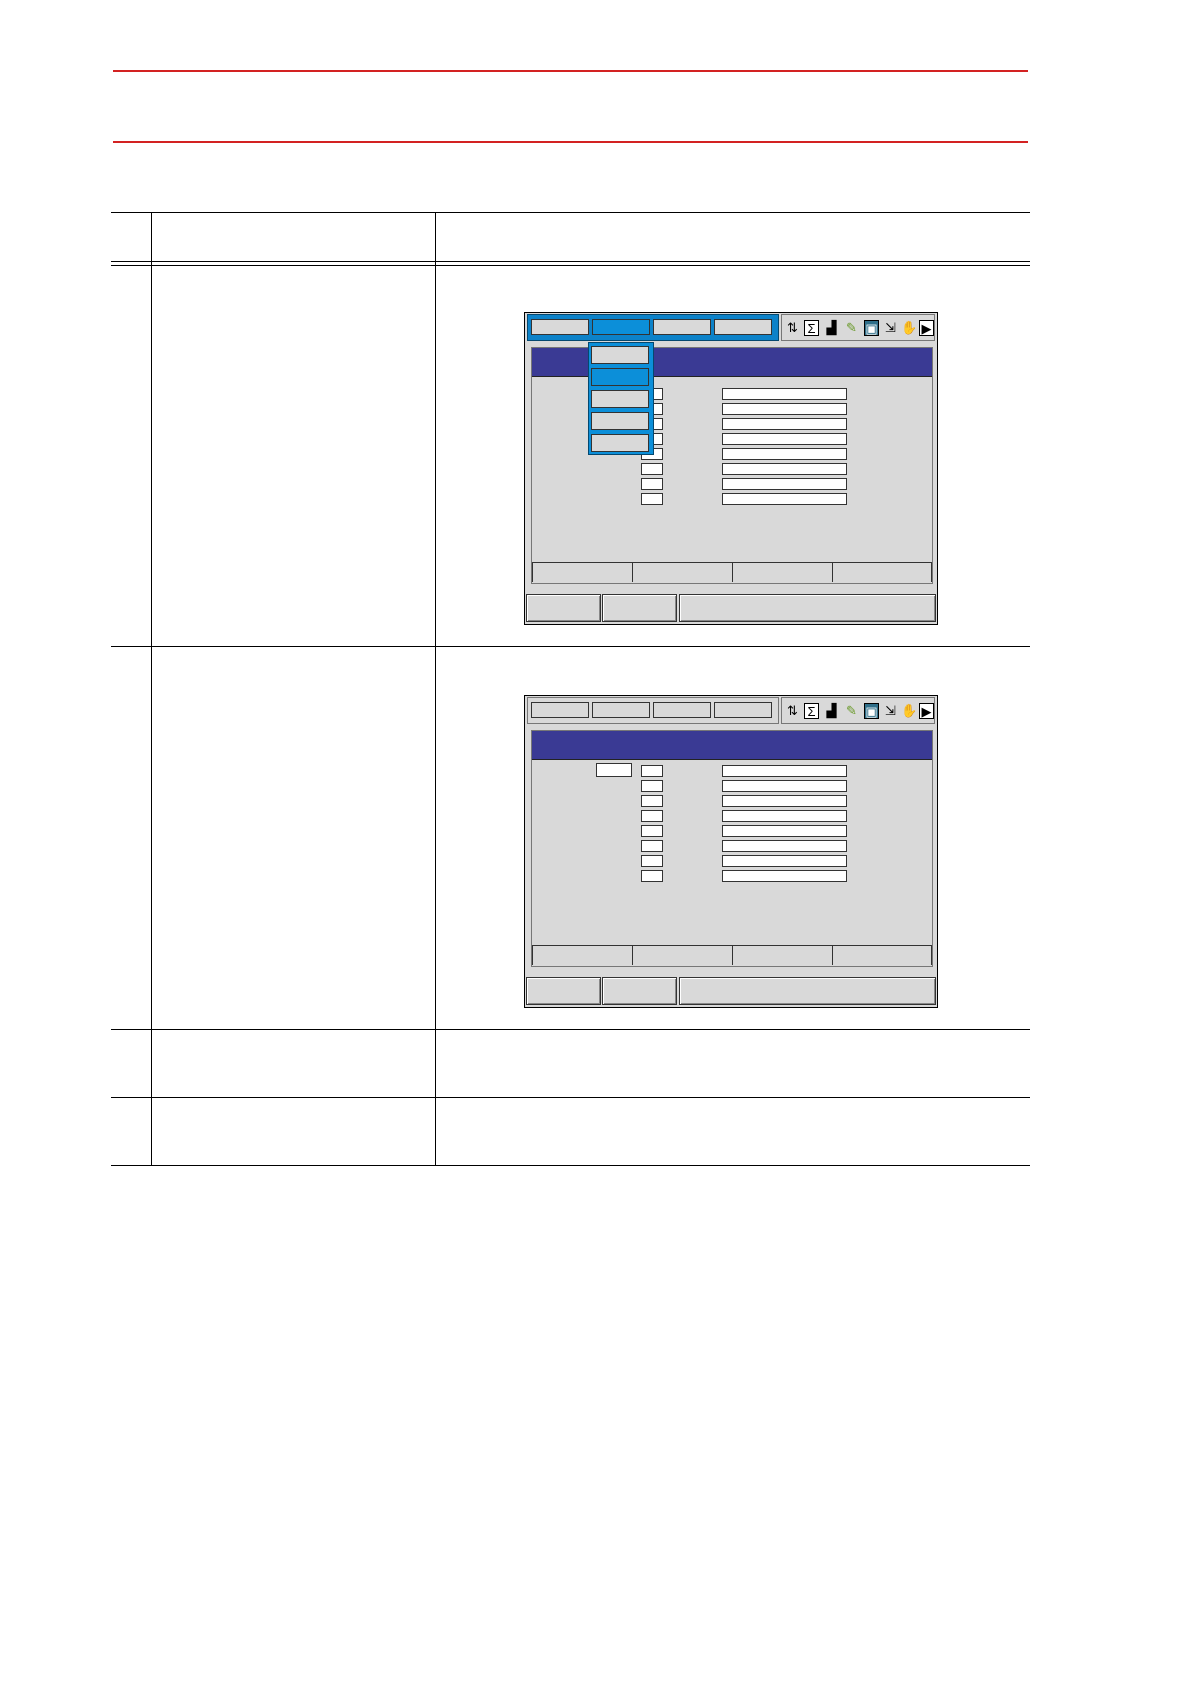  Describe the element at coordinates (570, 212) in the screenshot. I see `table-top-border` at that location.